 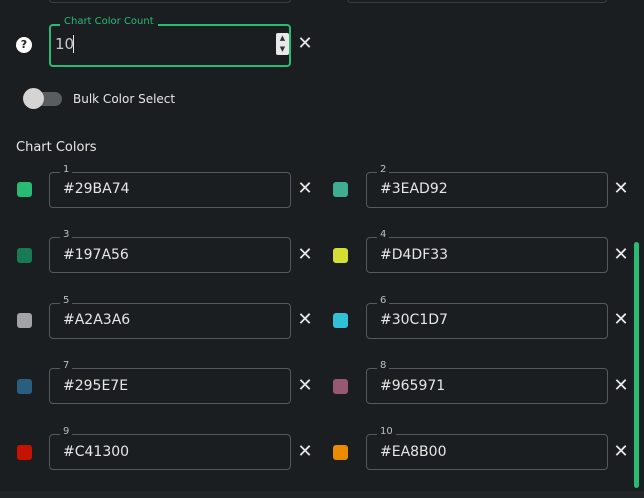 What do you see at coordinates (413, 452) in the screenshot?
I see `color-field-10-value: #EA8B00` at bounding box center [413, 452].